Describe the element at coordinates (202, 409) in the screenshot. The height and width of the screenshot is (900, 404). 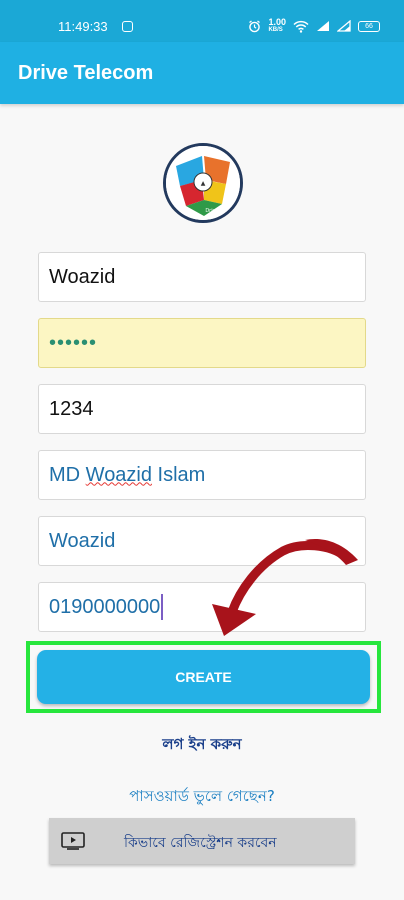
I see `pin-field: 1234` at that location.